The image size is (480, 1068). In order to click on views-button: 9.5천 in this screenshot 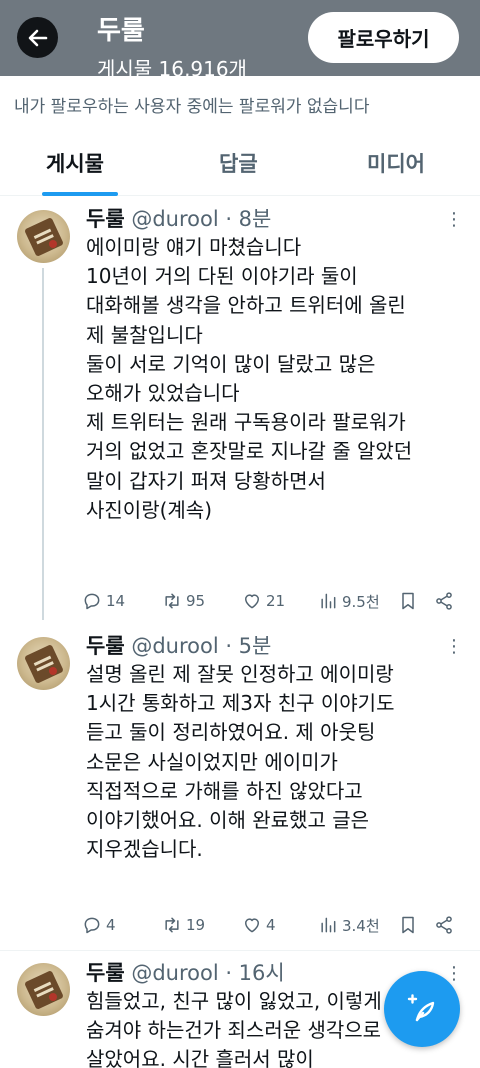, I will do `click(349, 601)`.